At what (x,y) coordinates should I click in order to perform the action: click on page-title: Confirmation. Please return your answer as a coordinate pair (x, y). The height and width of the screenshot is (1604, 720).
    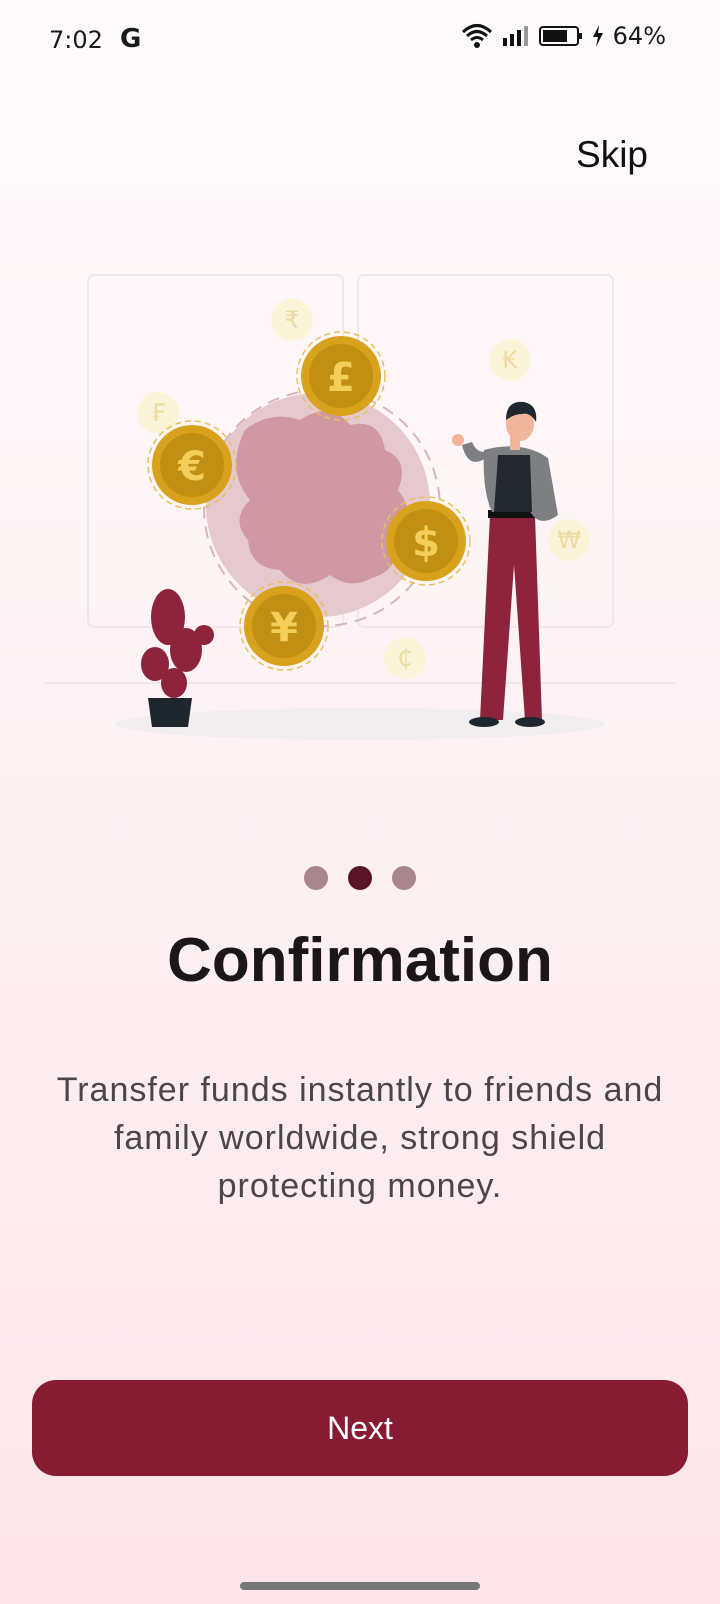
    Looking at the image, I should click on (360, 960).